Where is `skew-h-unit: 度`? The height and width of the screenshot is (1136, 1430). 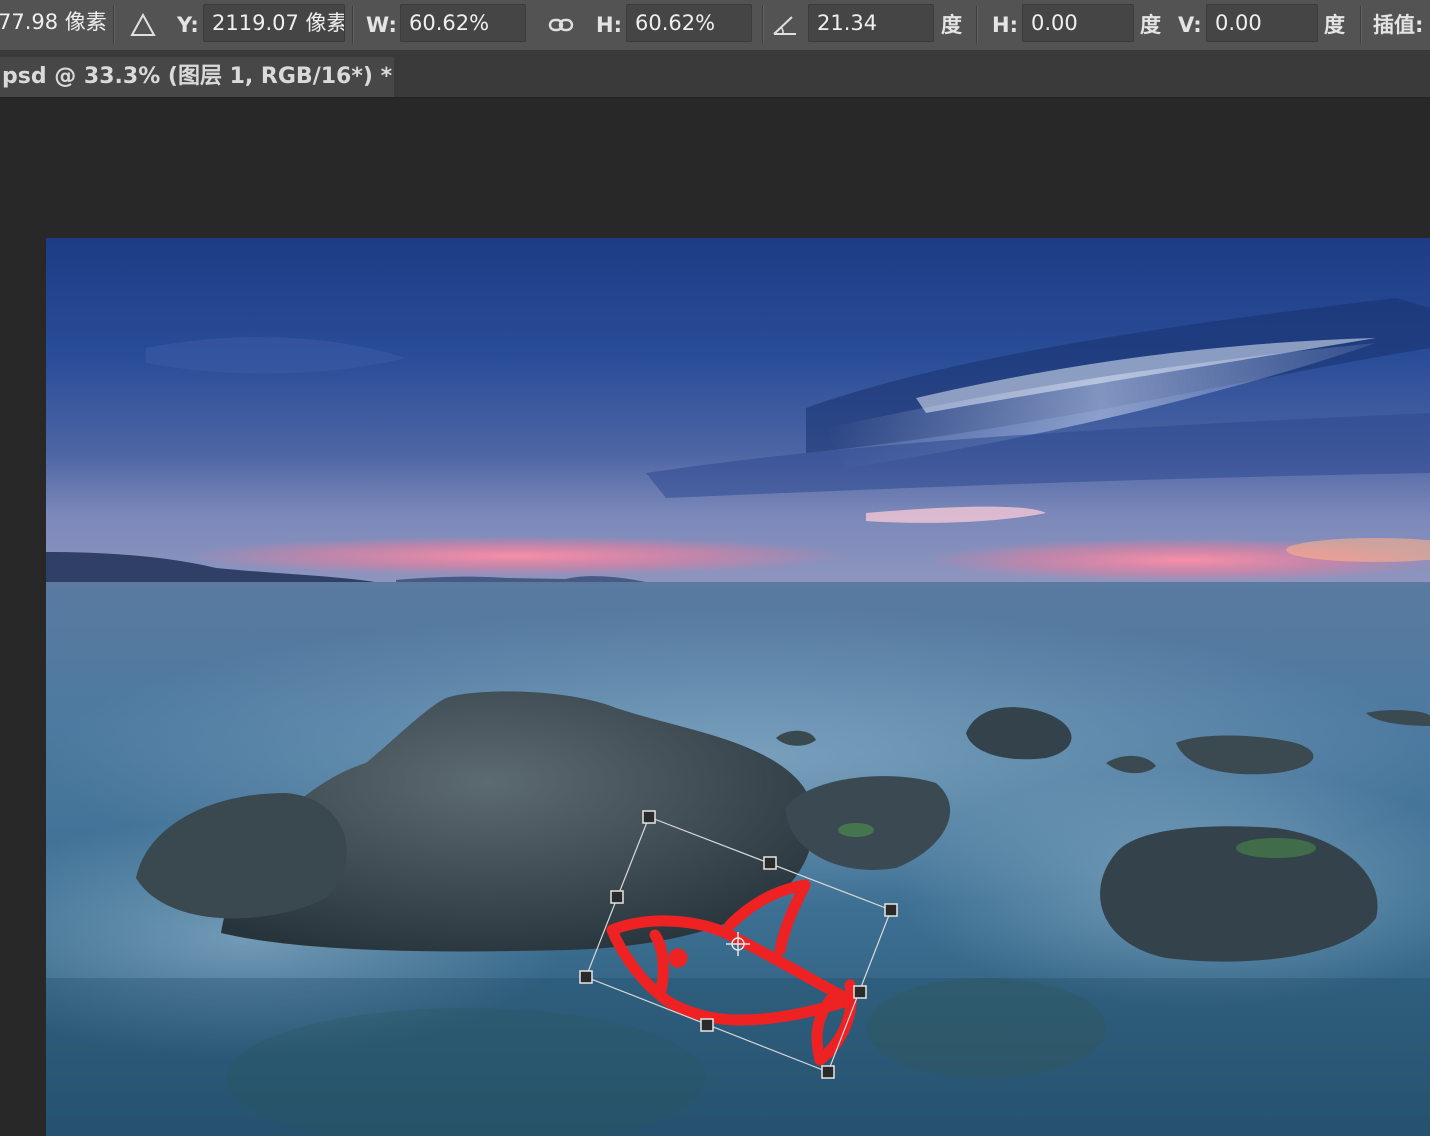 skew-h-unit: 度 is located at coordinates (1150, 25).